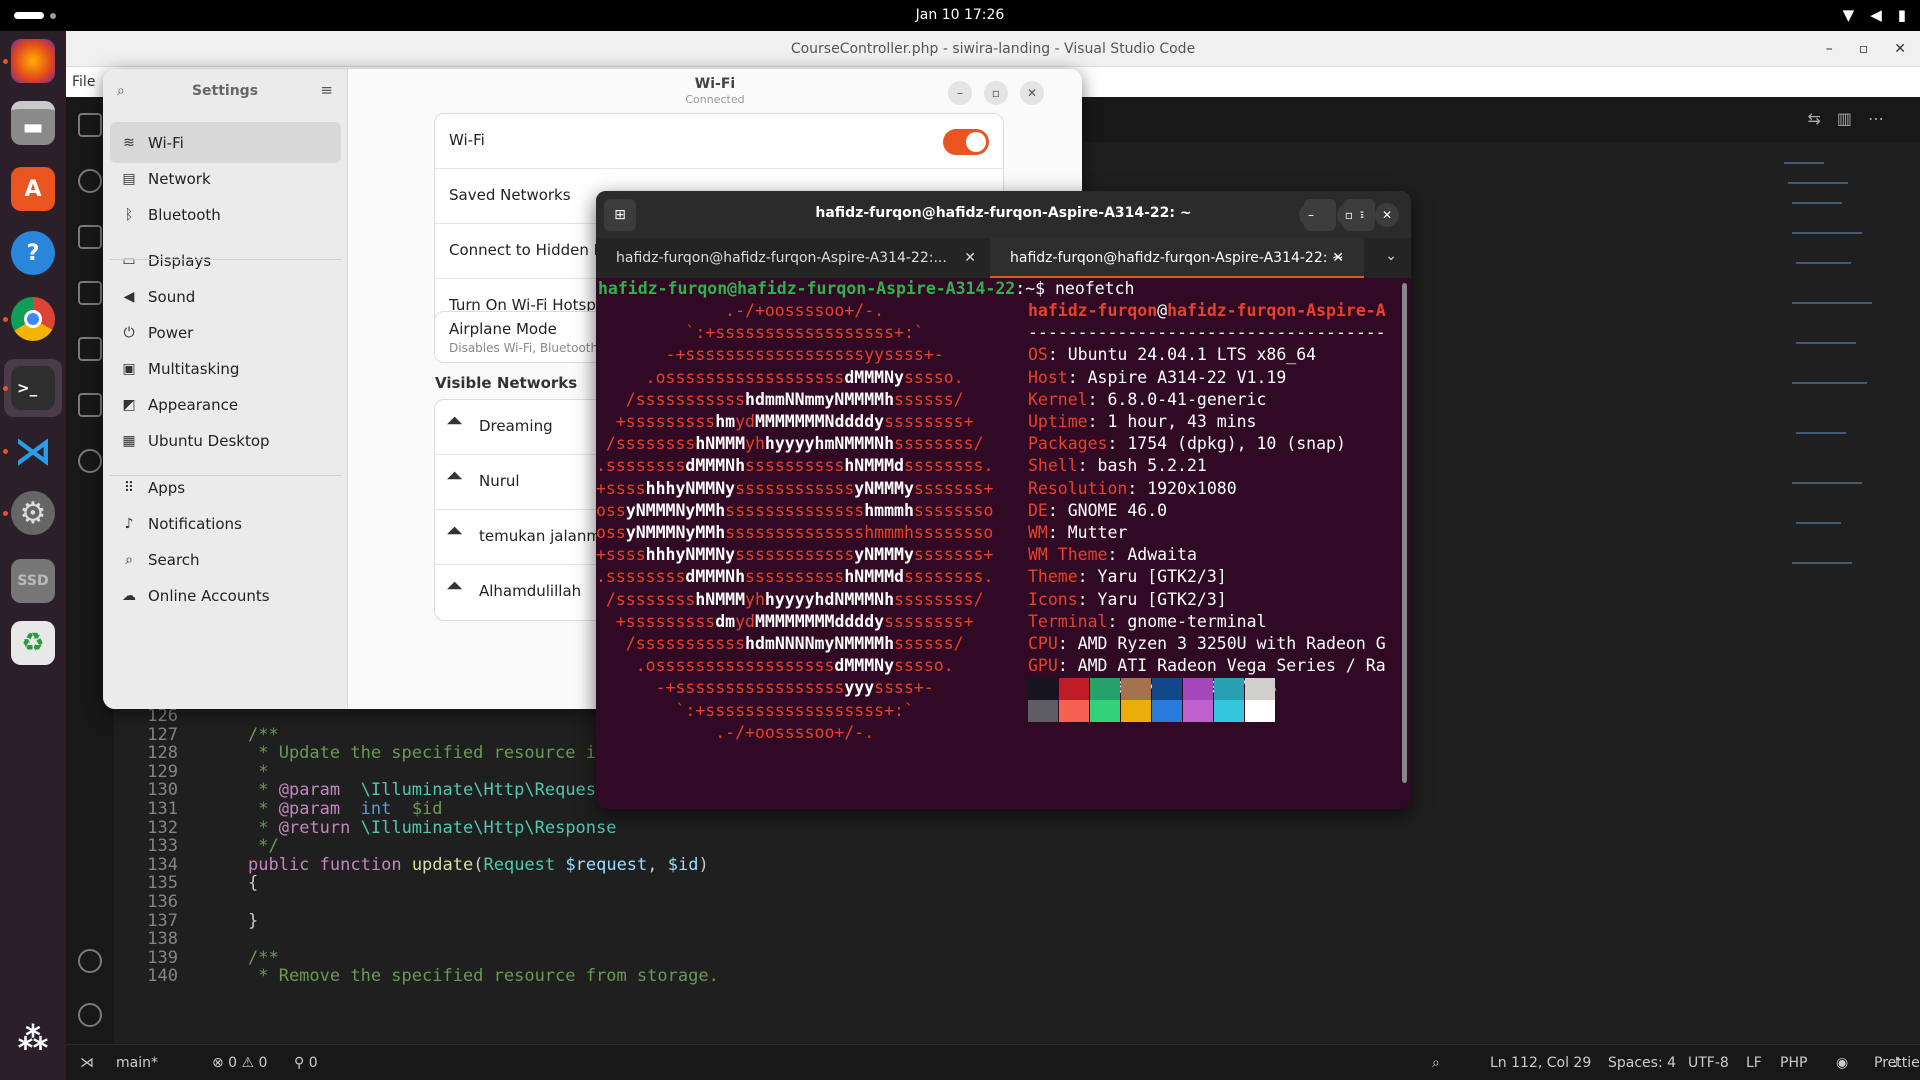  What do you see at coordinates (1896, 1063) in the screenshot?
I see `notifications-bell-icon: ♪` at bounding box center [1896, 1063].